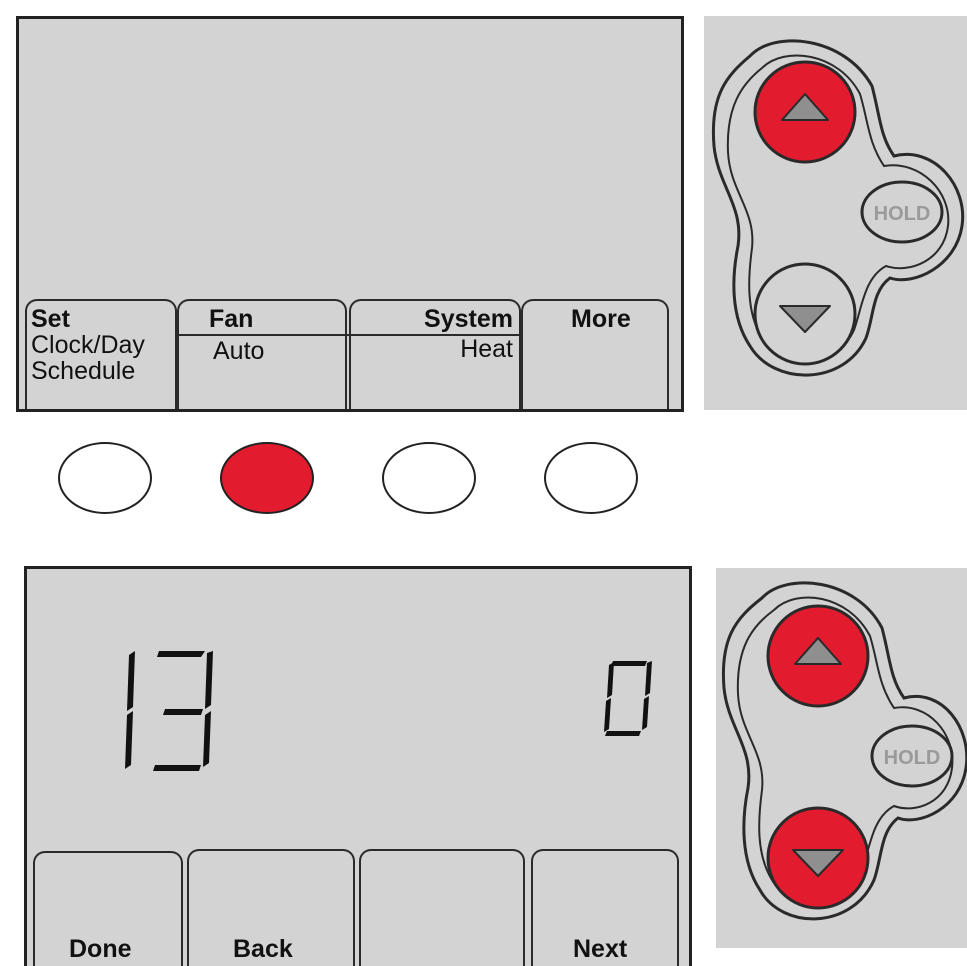 This screenshot has height=966, width=967. What do you see at coordinates (263, 949) in the screenshot?
I see `tab-back-label: Back` at bounding box center [263, 949].